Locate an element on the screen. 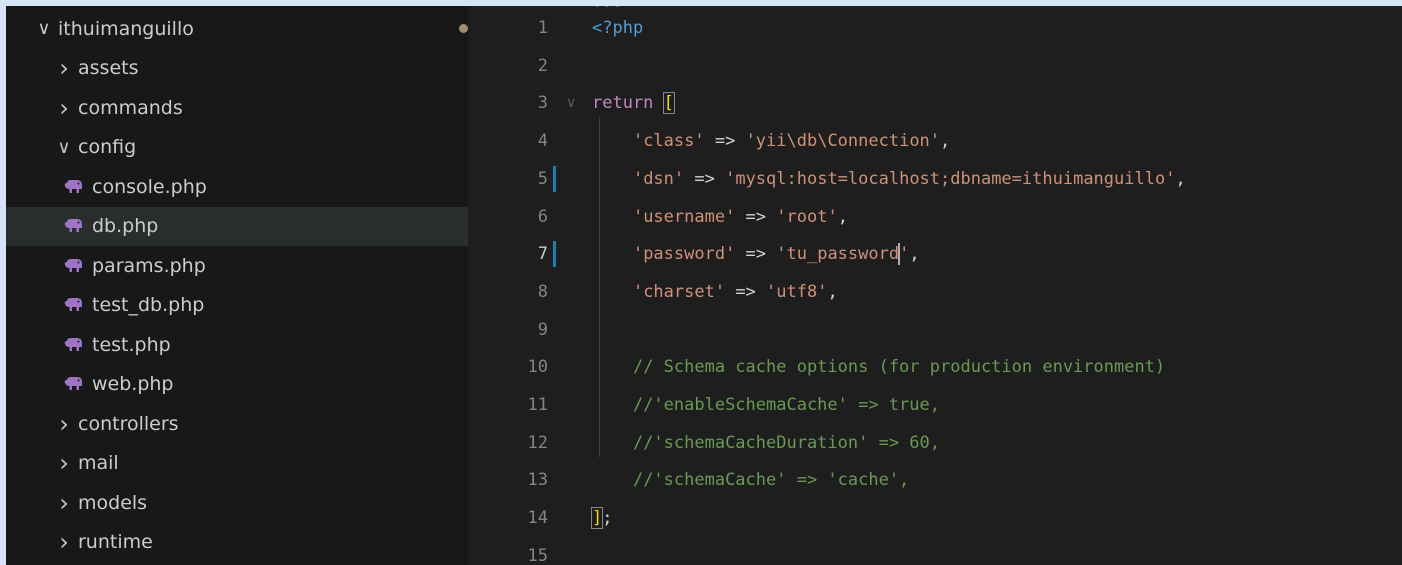  code-line: 8 'charset' => 'utf8', is located at coordinates (935, 292).